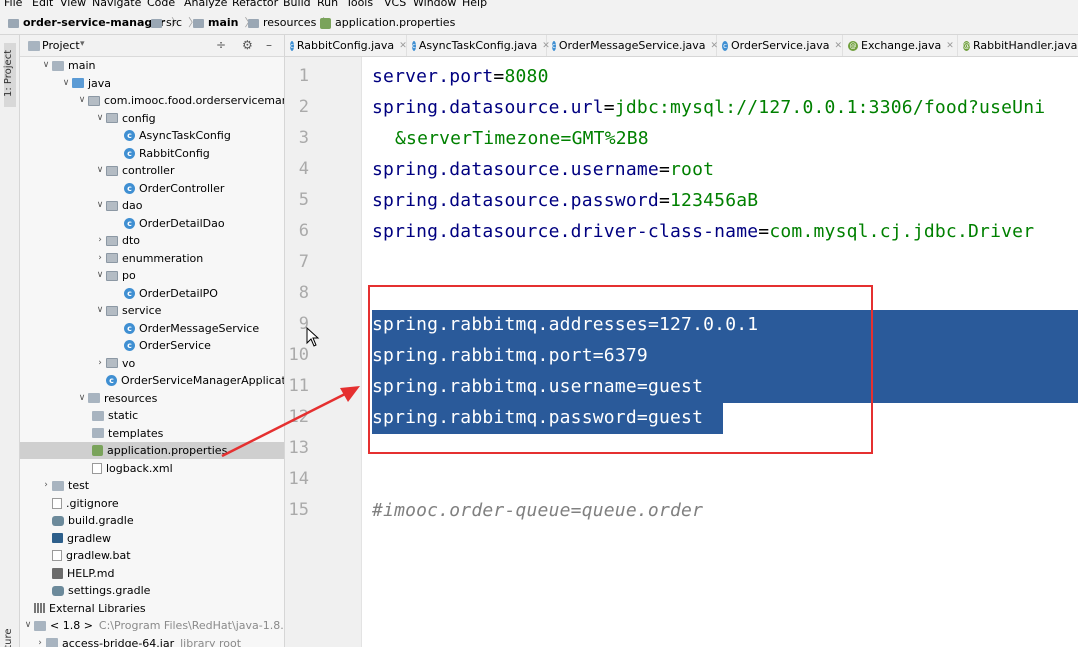  Describe the element at coordinates (269, 45) in the screenshot. I see `hide-icon: –` at that location.